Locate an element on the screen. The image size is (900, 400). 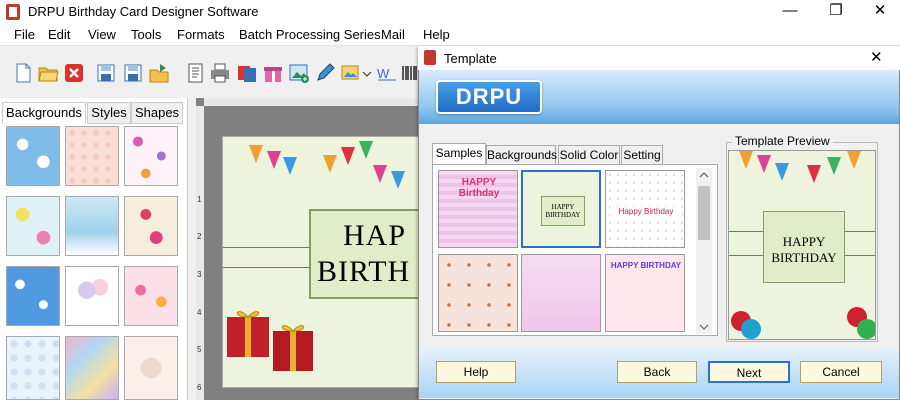
copy-pages-icon is located at coordinates (247, 73).